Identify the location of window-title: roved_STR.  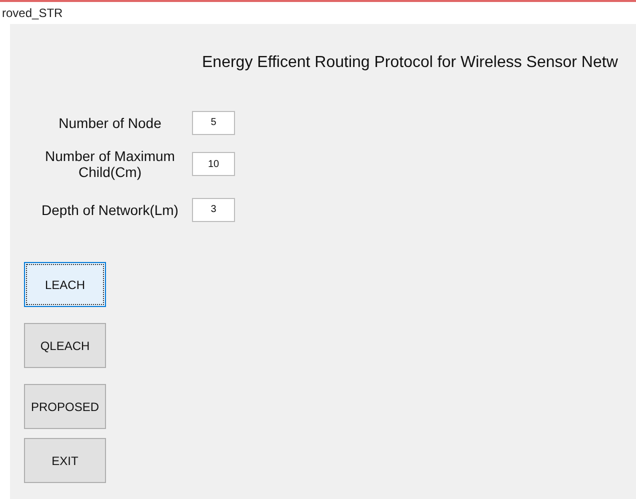
(32, 13).